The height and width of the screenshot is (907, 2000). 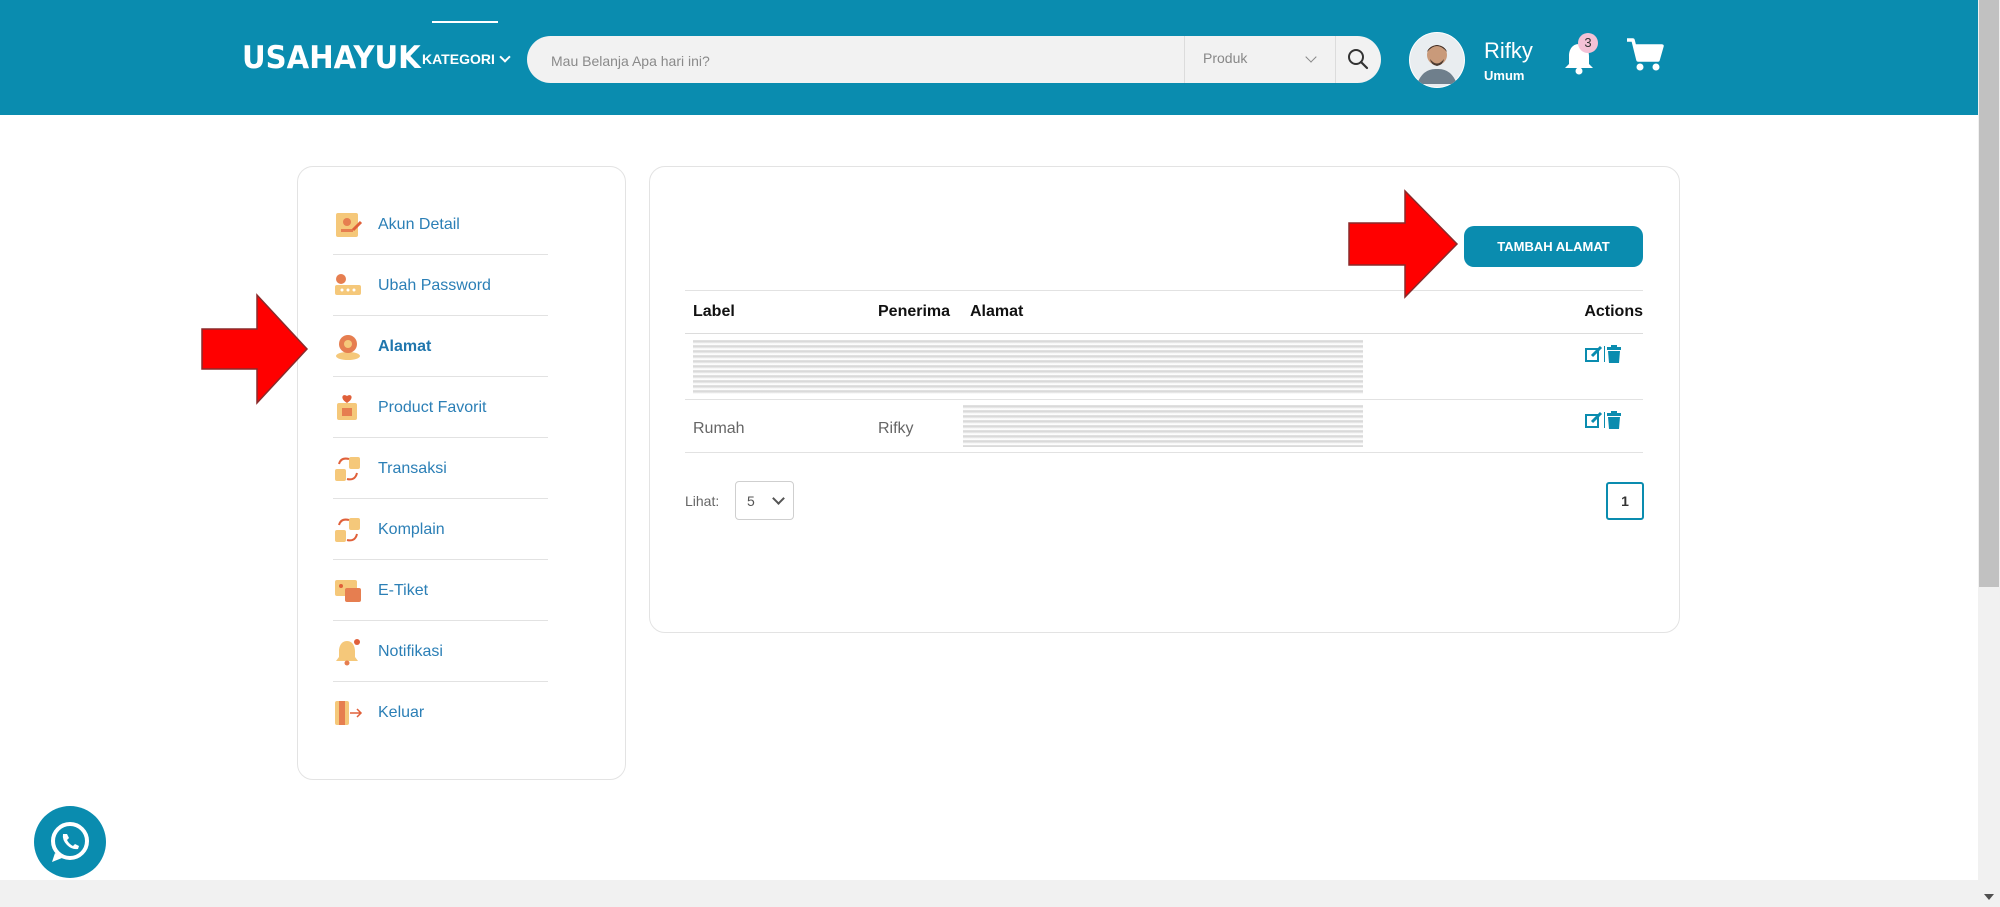 What do you see at coordinates (1625, 501) in the screenshot?
I see `page-button: 1` at bounding box center [1625, 501].